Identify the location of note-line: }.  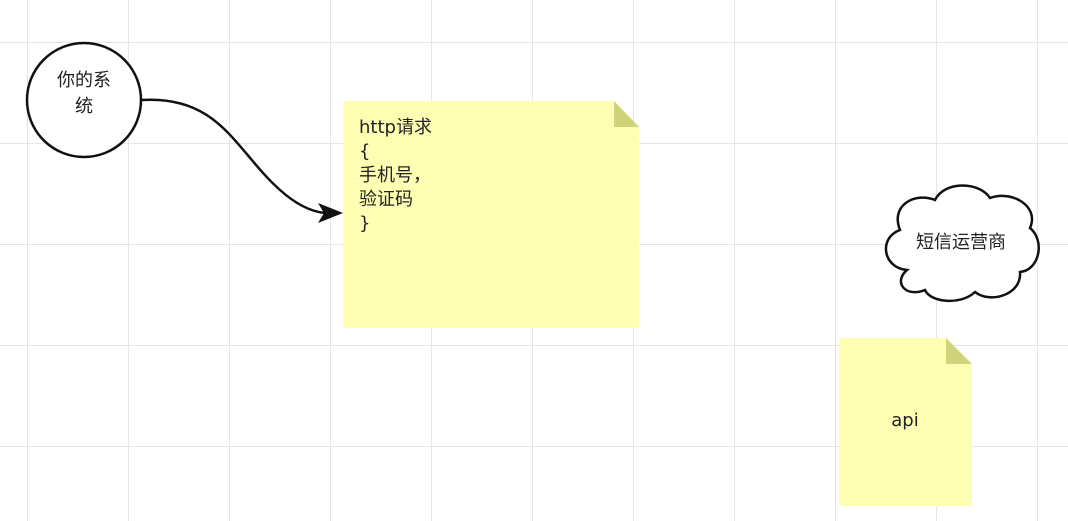
(365, 223).